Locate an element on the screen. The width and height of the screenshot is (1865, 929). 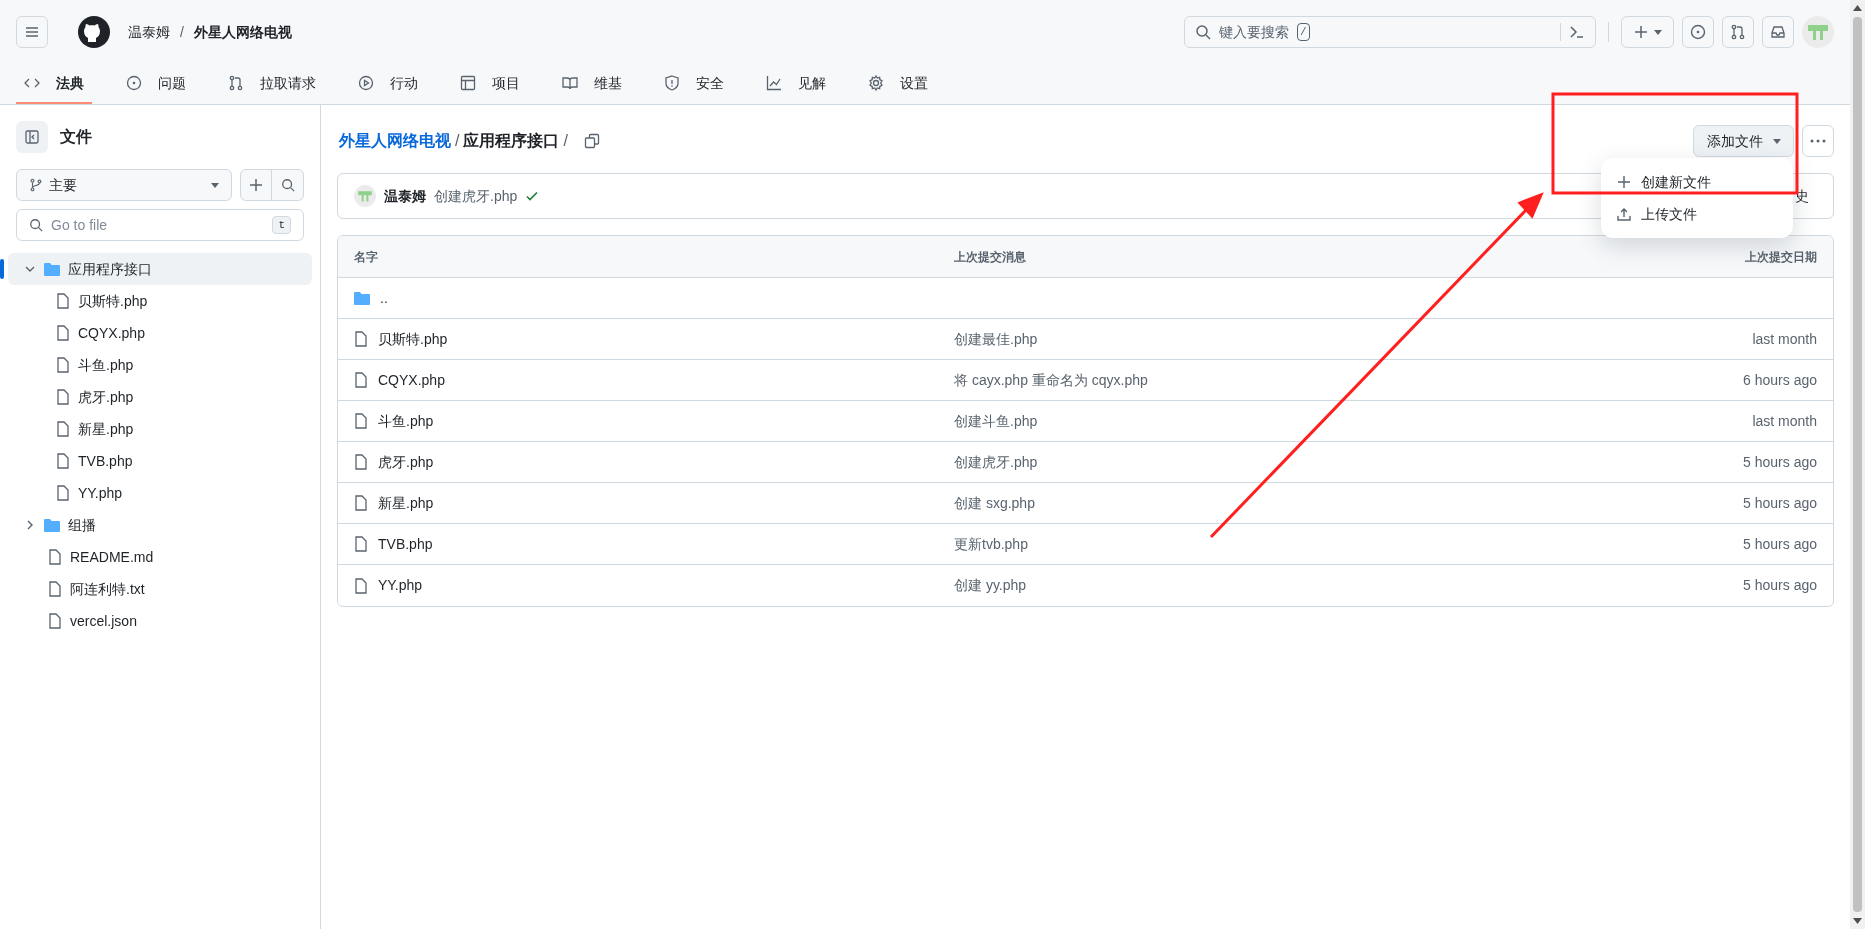
menu-item: 上传文件 is located at coordinates (1697, 214).